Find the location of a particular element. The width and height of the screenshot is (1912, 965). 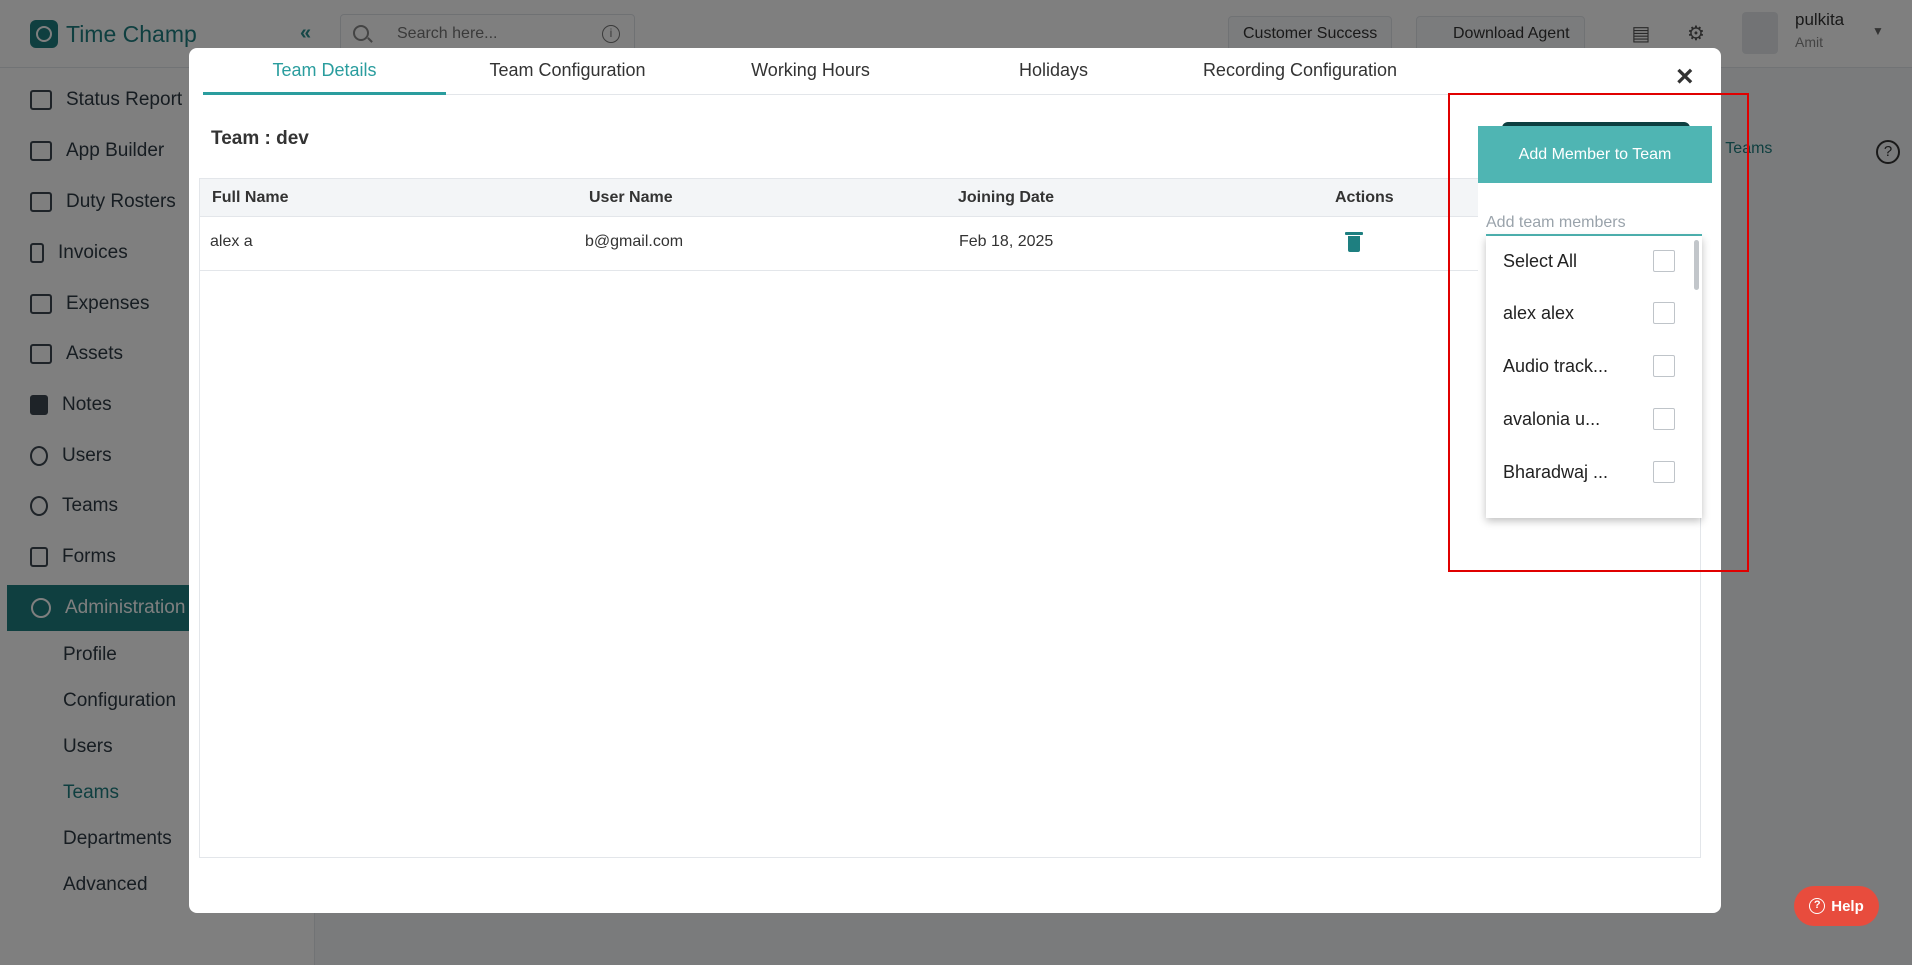

tab-team-details: Team Details is located at coordinates (324, 70).